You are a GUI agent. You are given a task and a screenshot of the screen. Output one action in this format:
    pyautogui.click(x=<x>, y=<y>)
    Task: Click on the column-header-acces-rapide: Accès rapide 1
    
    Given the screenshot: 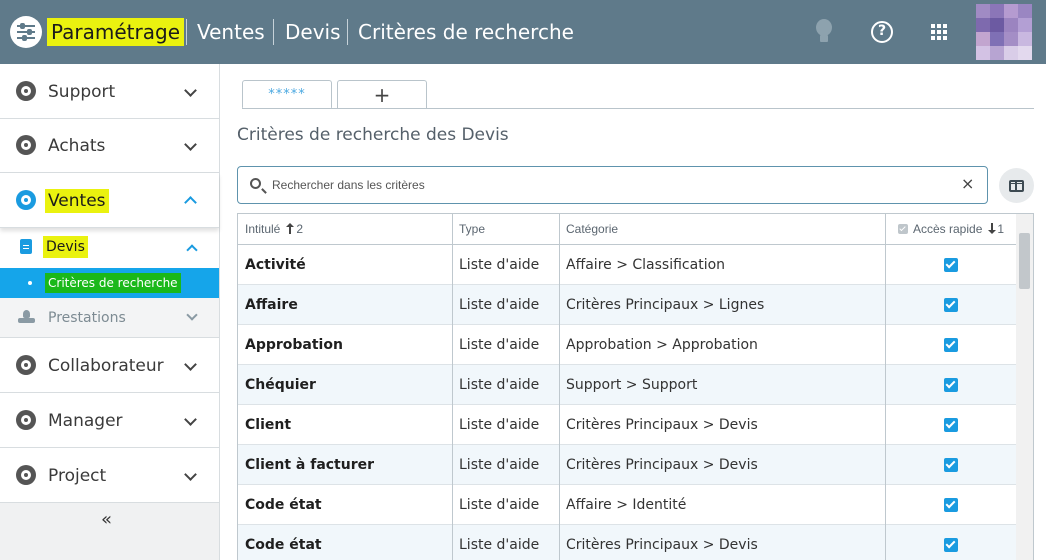 What is the action you would take?
    pyautogui.click(x=951, y=229)
    